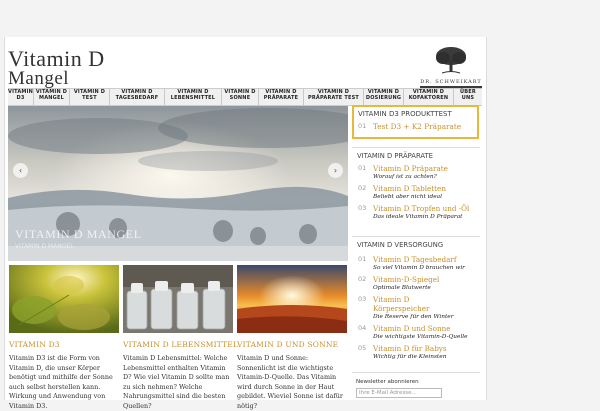 The image size is (600, 411). Describe the element at coordinates (405, 177) in the screenshot. I see `item-subtitle: Worauf ist zu achten?` at that location.